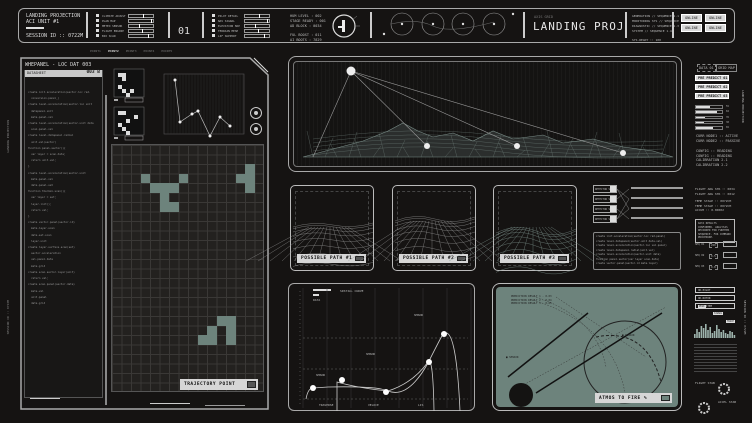  I want to click on predict-button: PRE PREDICT 03, so click(712, 96).